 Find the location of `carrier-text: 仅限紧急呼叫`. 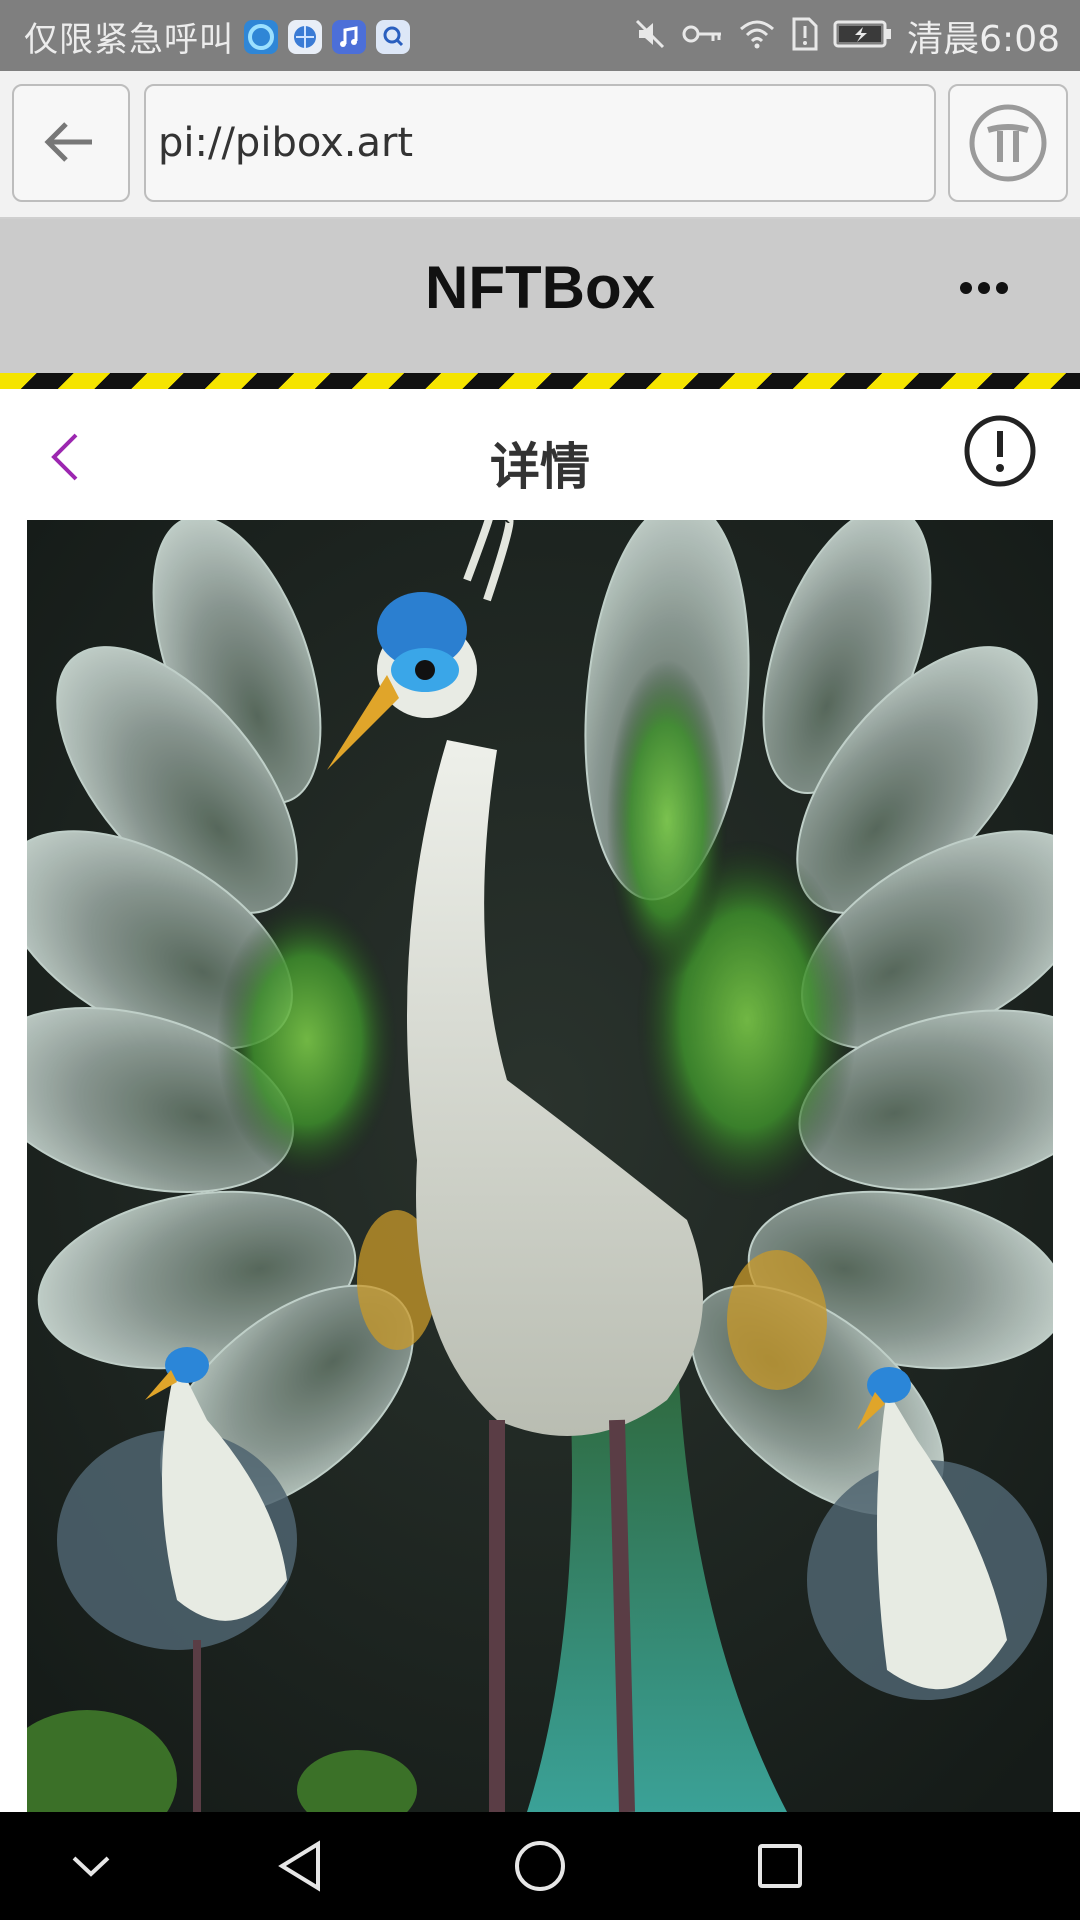

carrier-text: 仅限紧急呼叫 is located at coordinates (129, 40).